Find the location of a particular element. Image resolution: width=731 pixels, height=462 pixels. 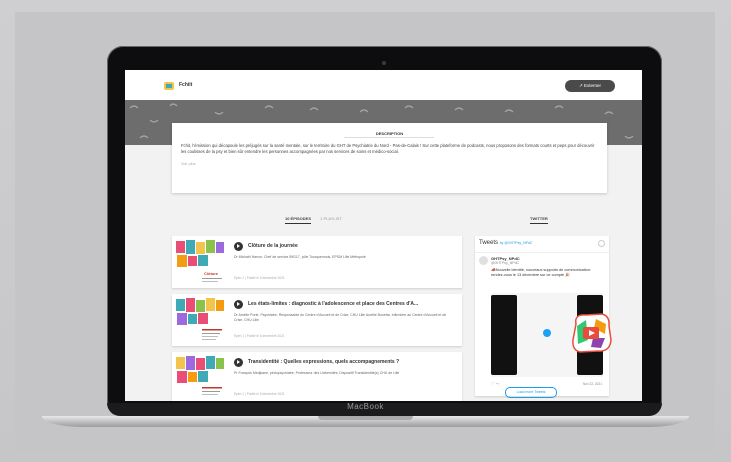

episode-title: Clôture de la journée is located at coordinates (353, 246).